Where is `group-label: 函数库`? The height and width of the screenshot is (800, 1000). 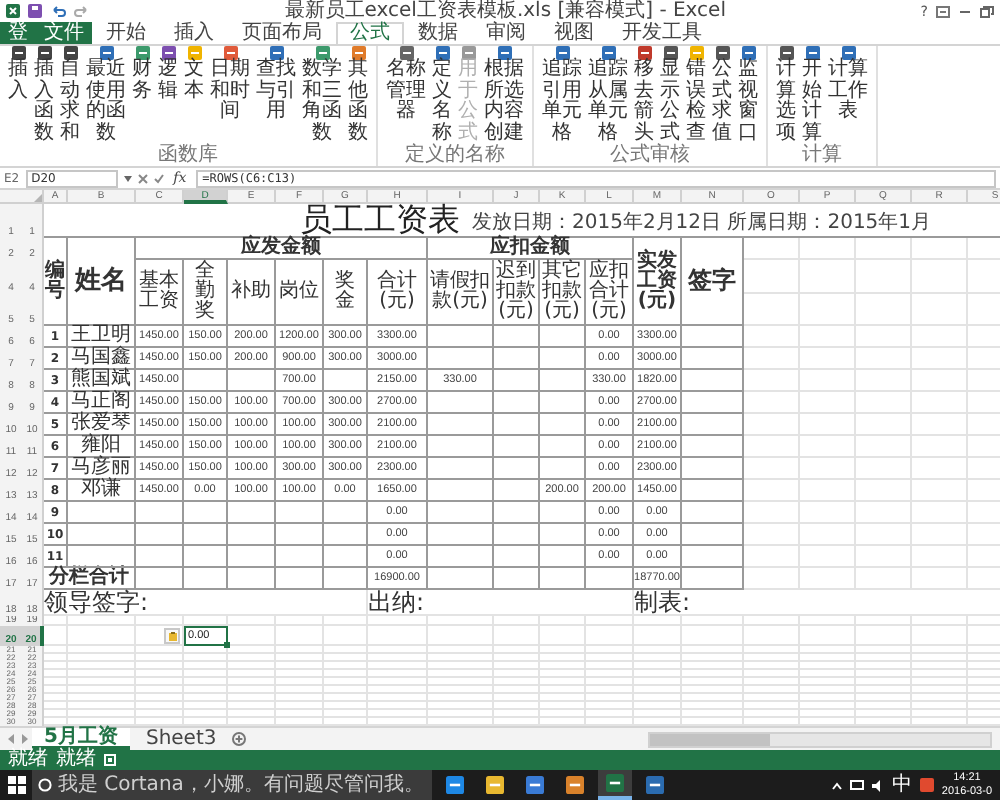
group-label: 函数库 is located at coordinates (188, 155).